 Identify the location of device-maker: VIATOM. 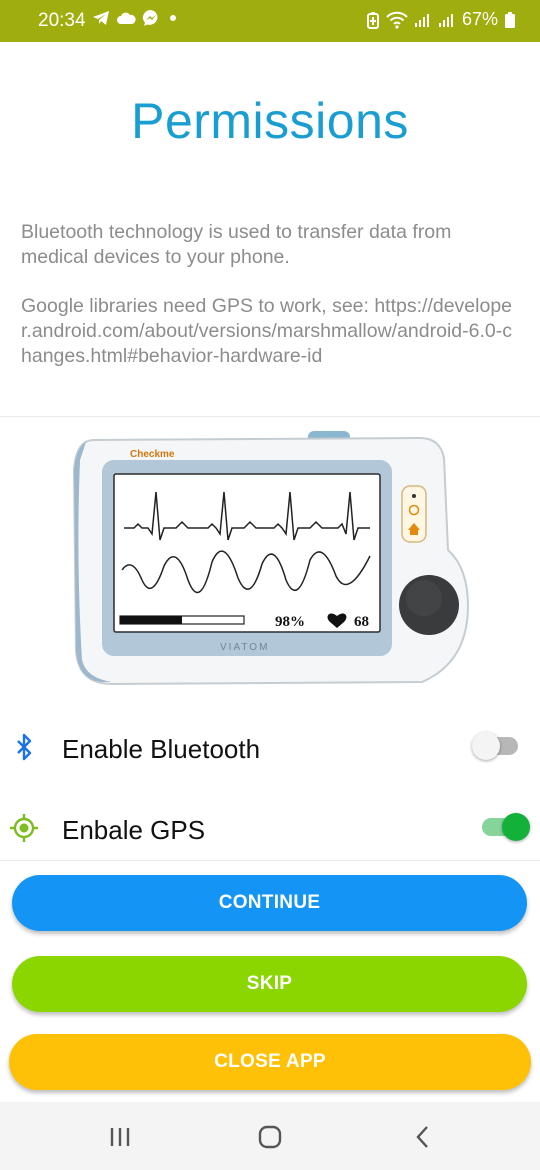
(244, 647).